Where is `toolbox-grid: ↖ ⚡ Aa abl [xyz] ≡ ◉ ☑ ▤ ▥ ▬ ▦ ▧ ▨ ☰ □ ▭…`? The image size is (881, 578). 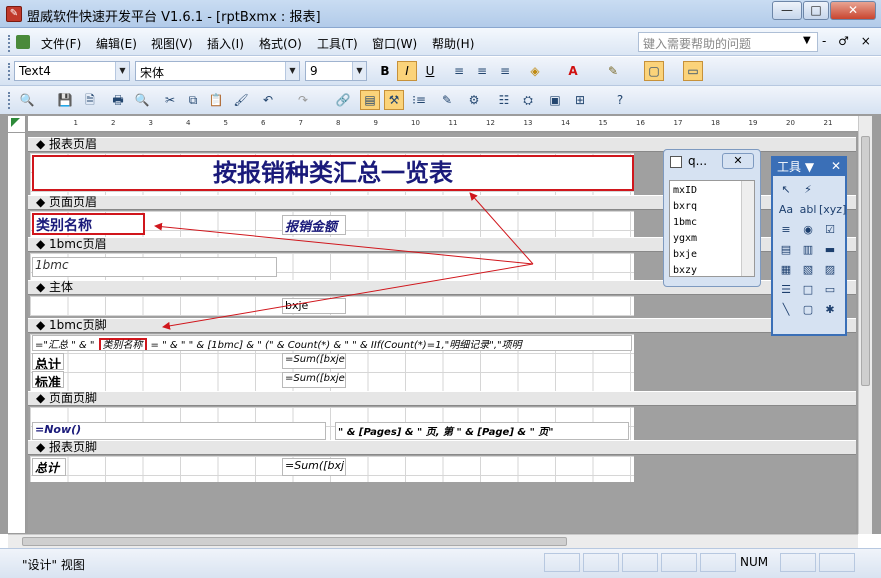
toolbox-grid: ↖ ⚡ Aa abl [xyz] ≡ ◉ ☑ ▤ ▥ ▬ ▦ ▧ ▨ ☰ □ ▭… is located at coordinates (811, 250).